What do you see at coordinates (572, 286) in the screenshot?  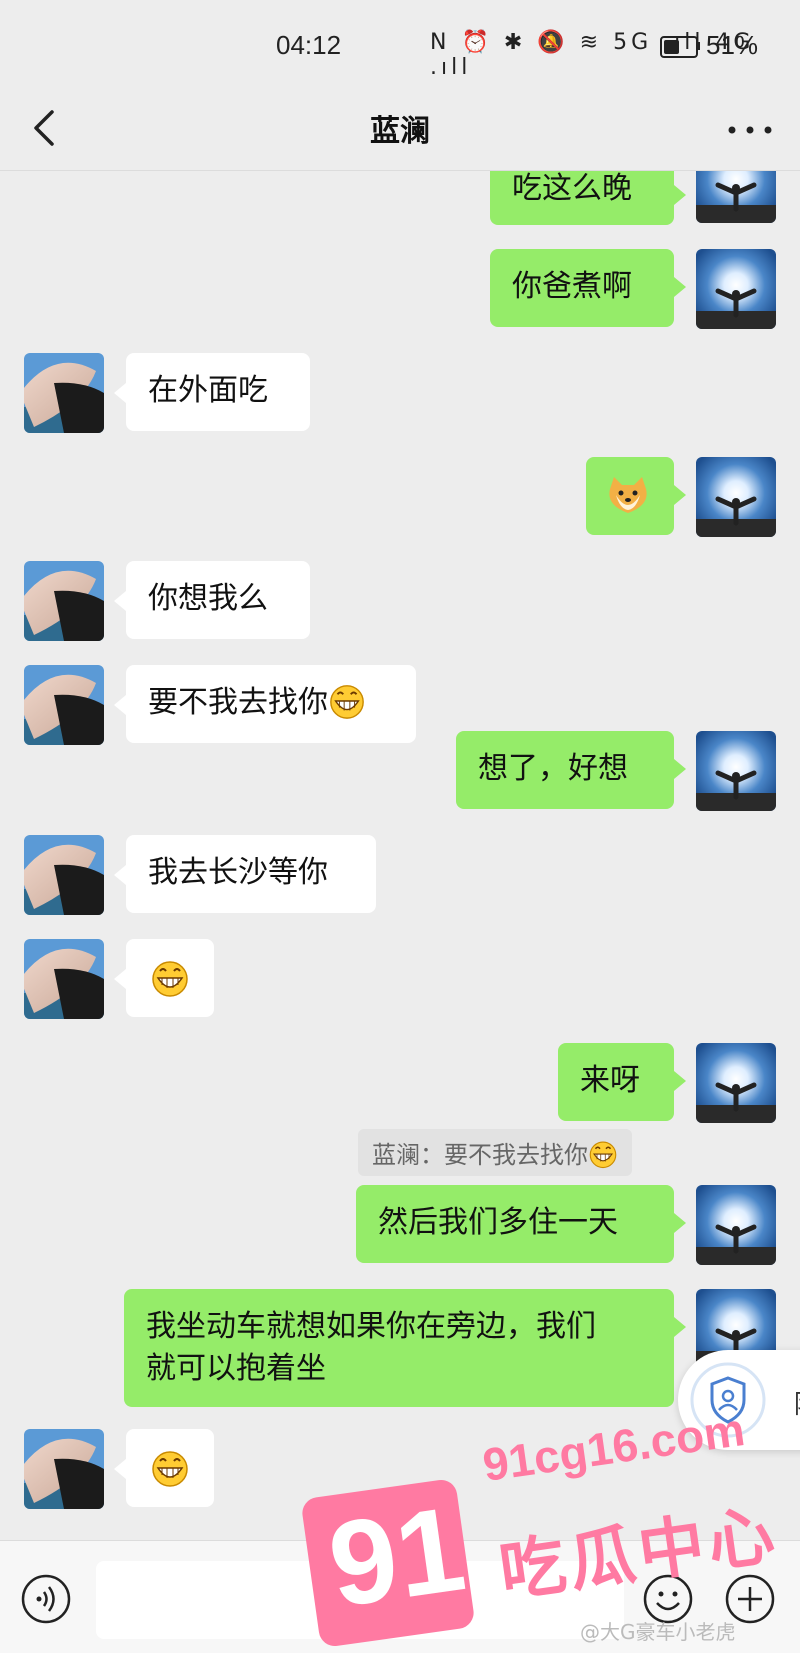 I see `message-text: 你爸煮啊` at bounding box center [572, 286].